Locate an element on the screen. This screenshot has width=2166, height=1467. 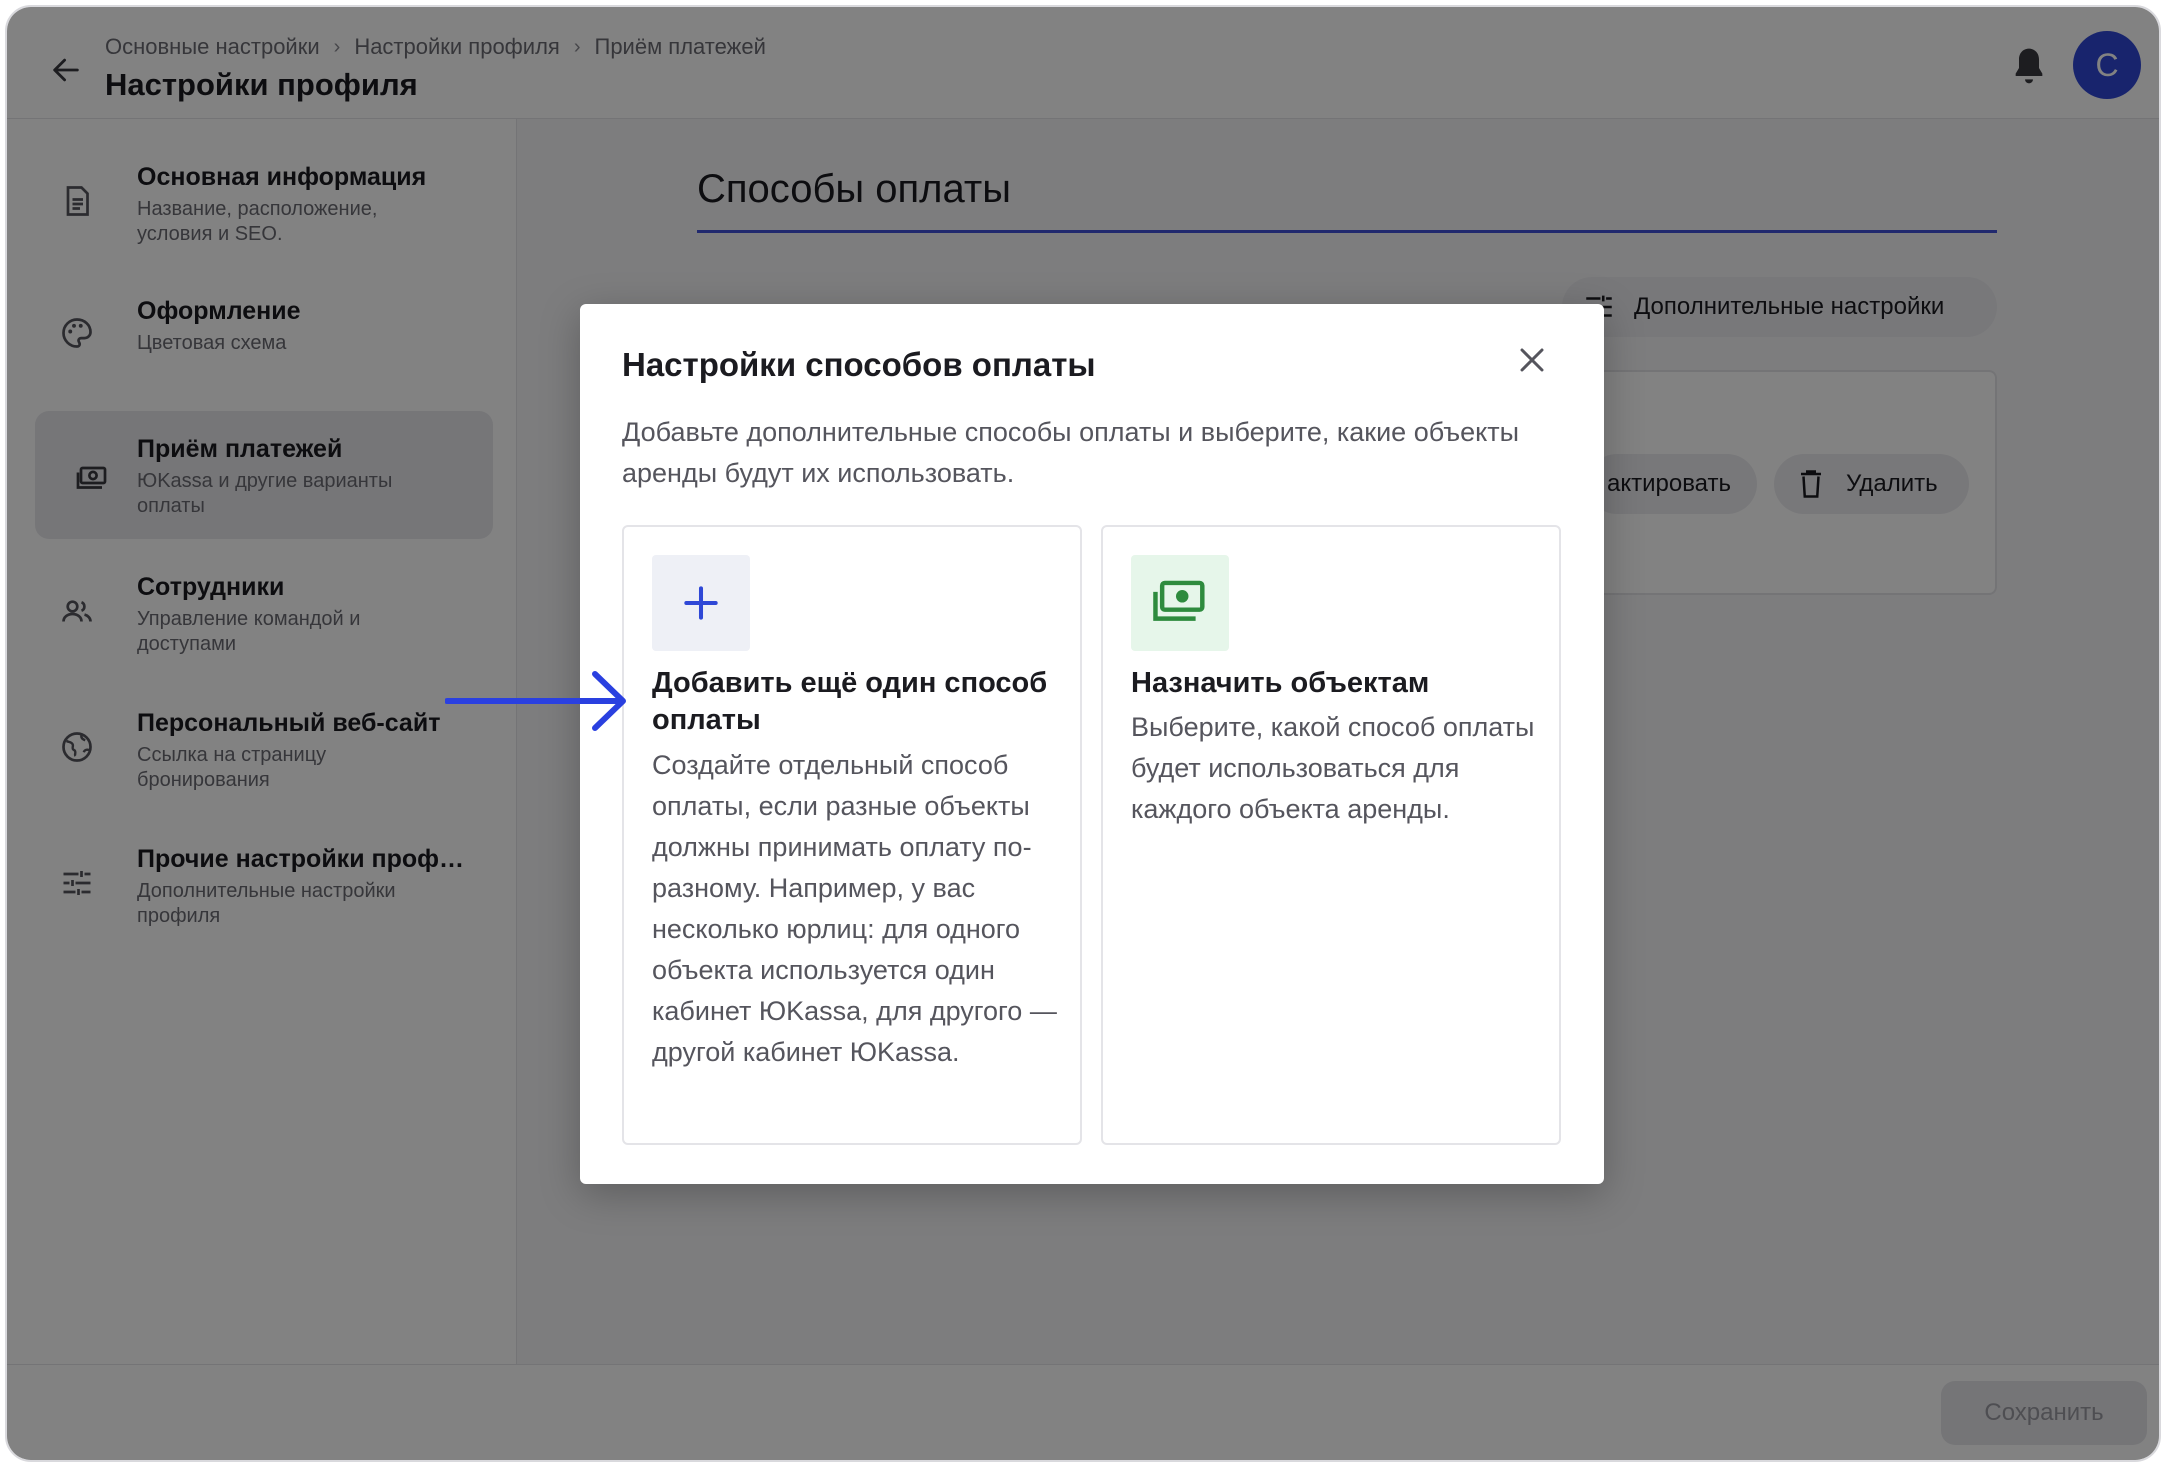
payments-icon is located at coordinates (1179, 600).